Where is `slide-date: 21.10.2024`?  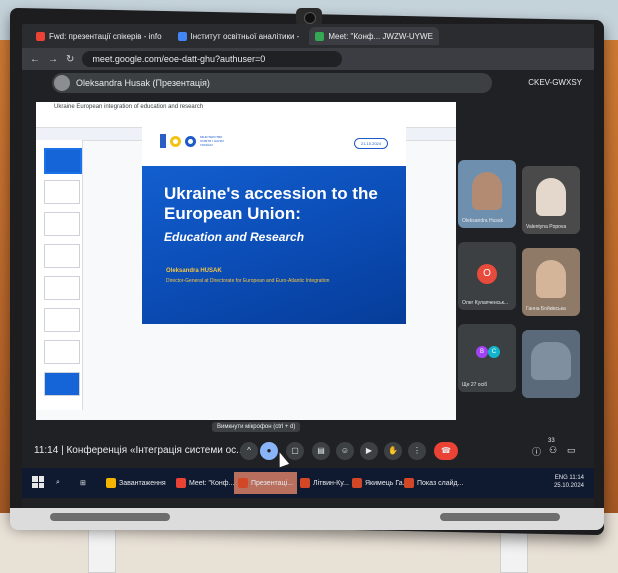
slide-date: 21.10.2024 is located at coordinates (370, 143).